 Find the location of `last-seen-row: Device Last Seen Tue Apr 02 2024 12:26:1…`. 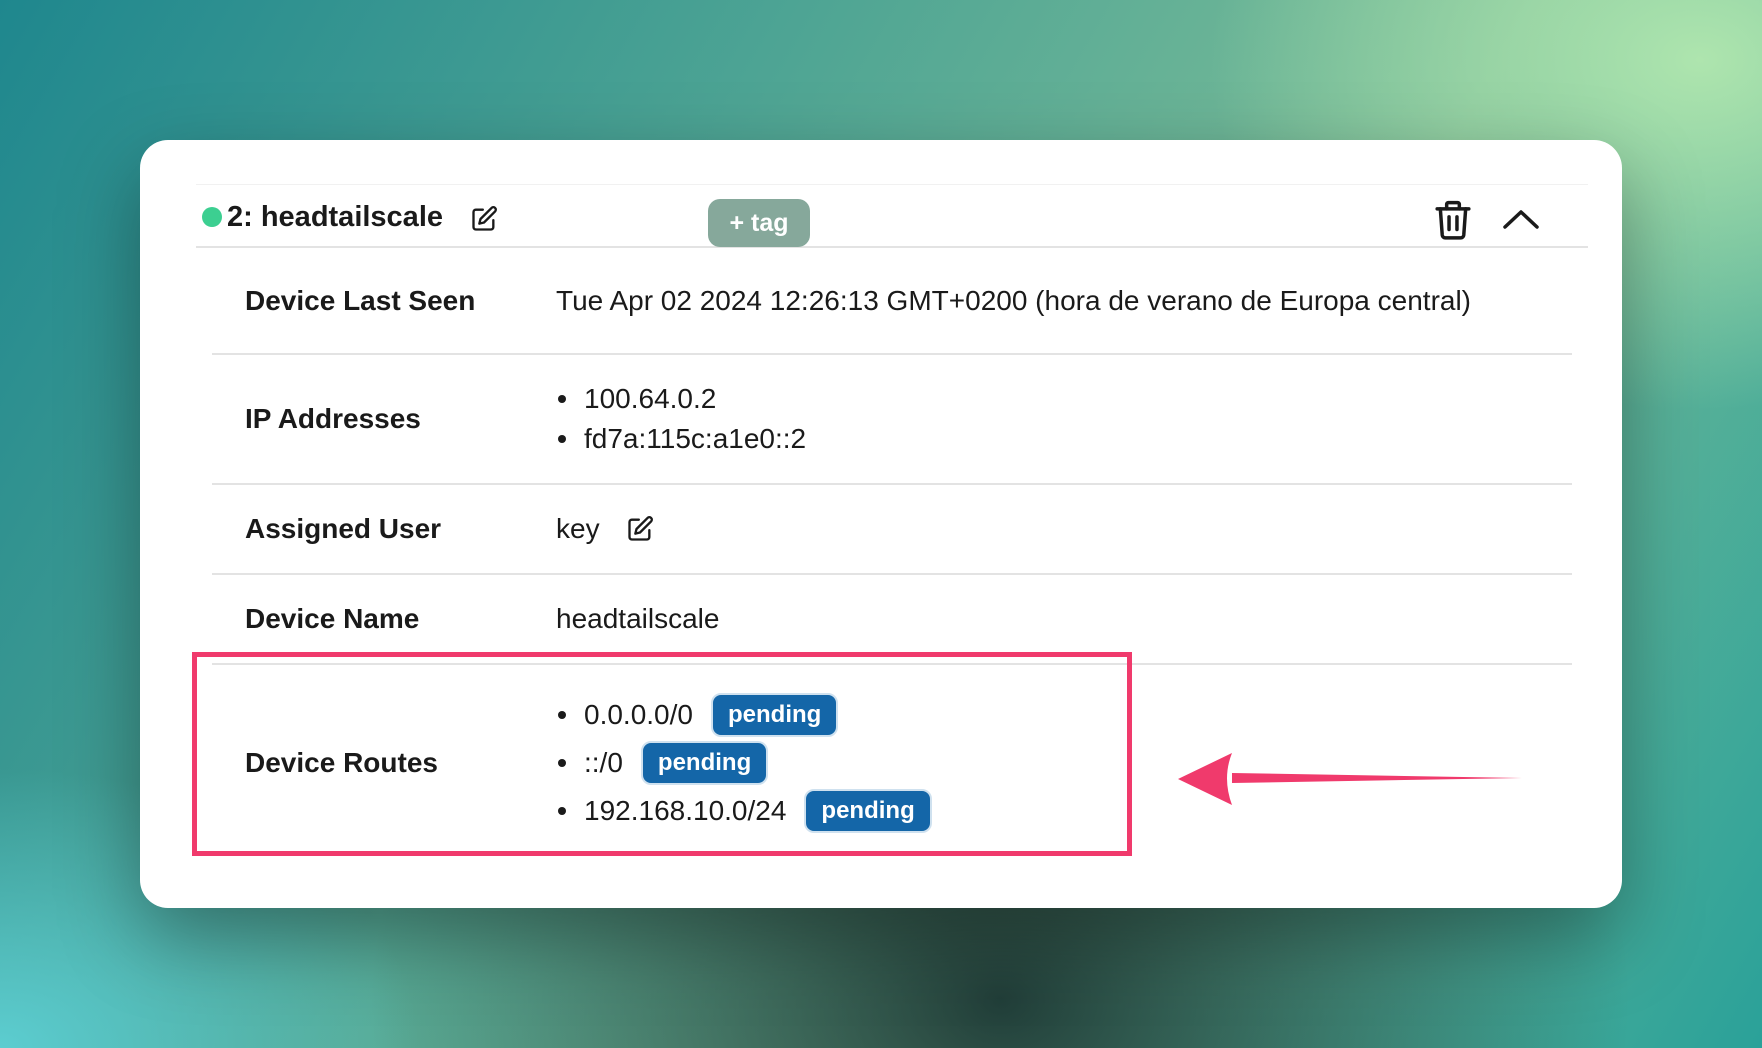

last-seen-row: Device Last Seen Tue Apr 02 2024 12:26:1… is located at coordinates (892, 301).